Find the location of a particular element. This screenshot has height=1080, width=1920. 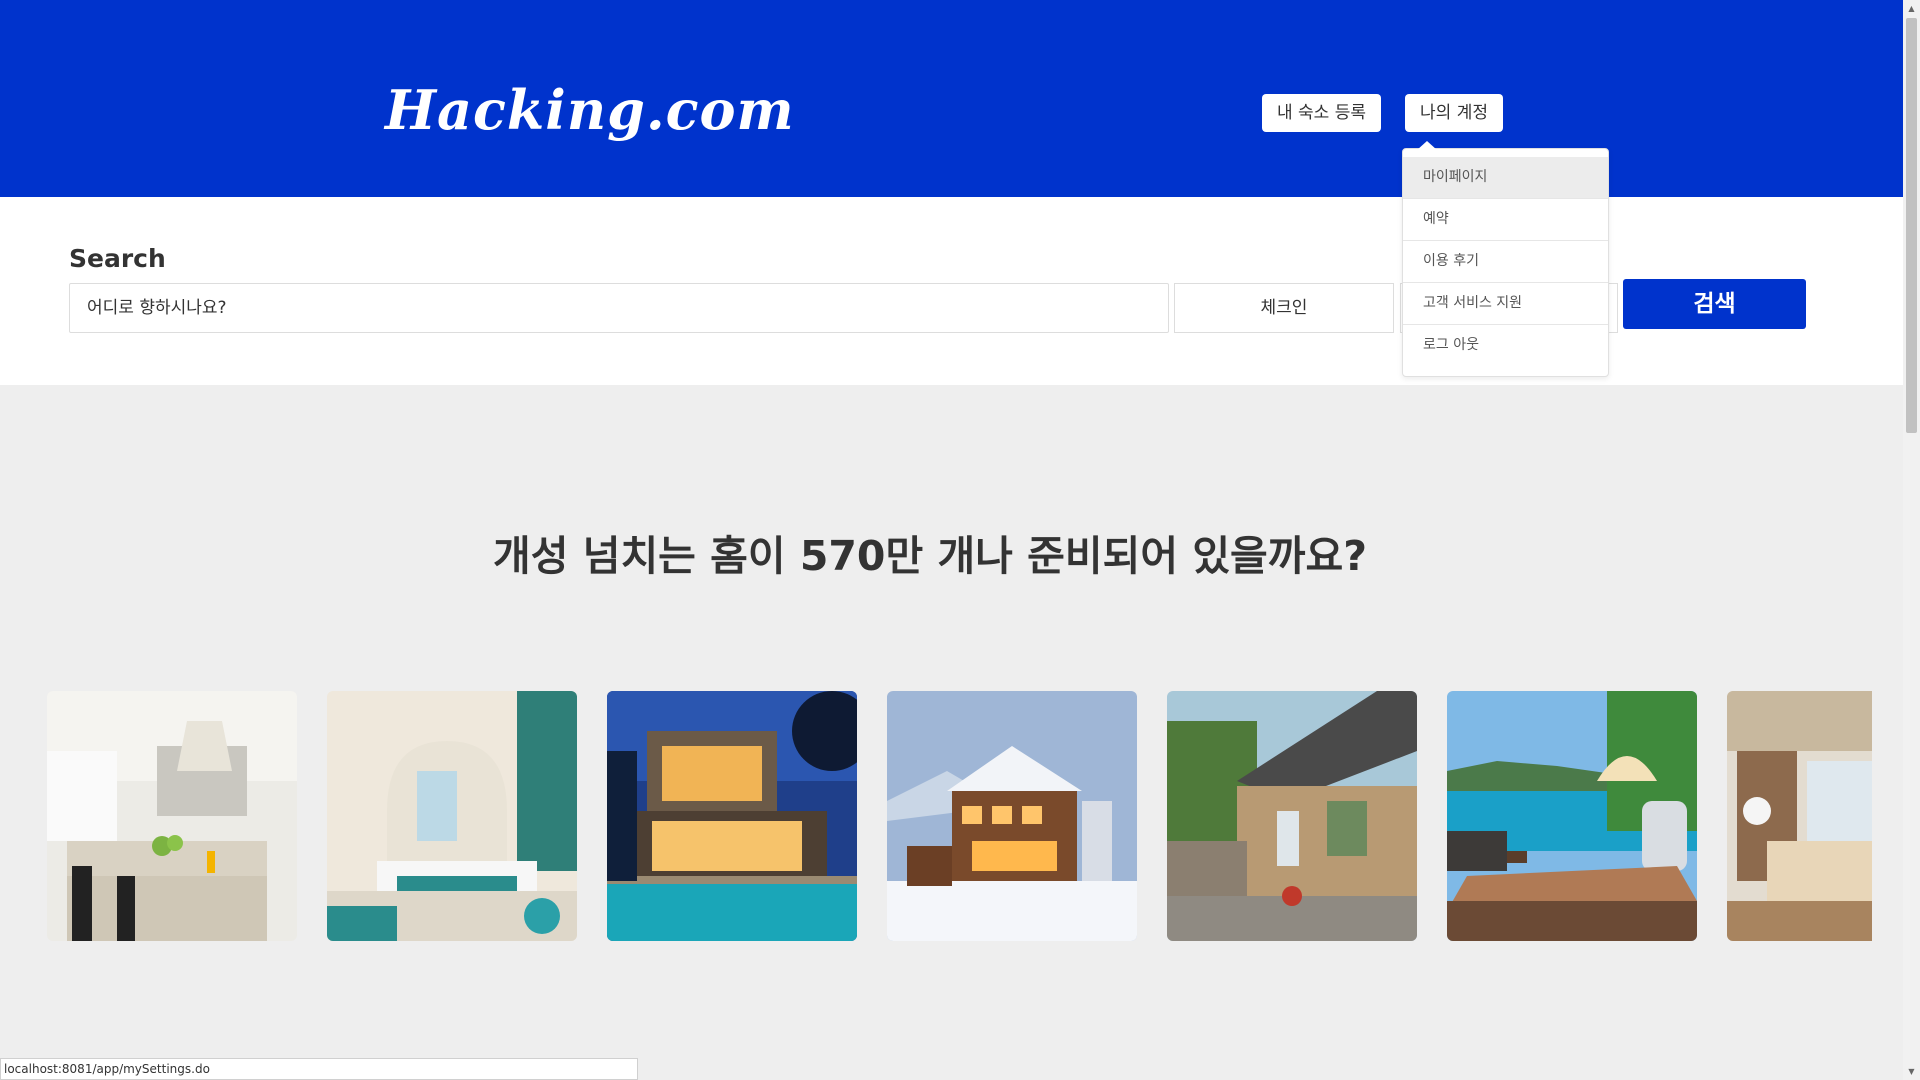

menu-item-customer-support: 고객 서비스 지원 is located at coordinates (1505, 304).